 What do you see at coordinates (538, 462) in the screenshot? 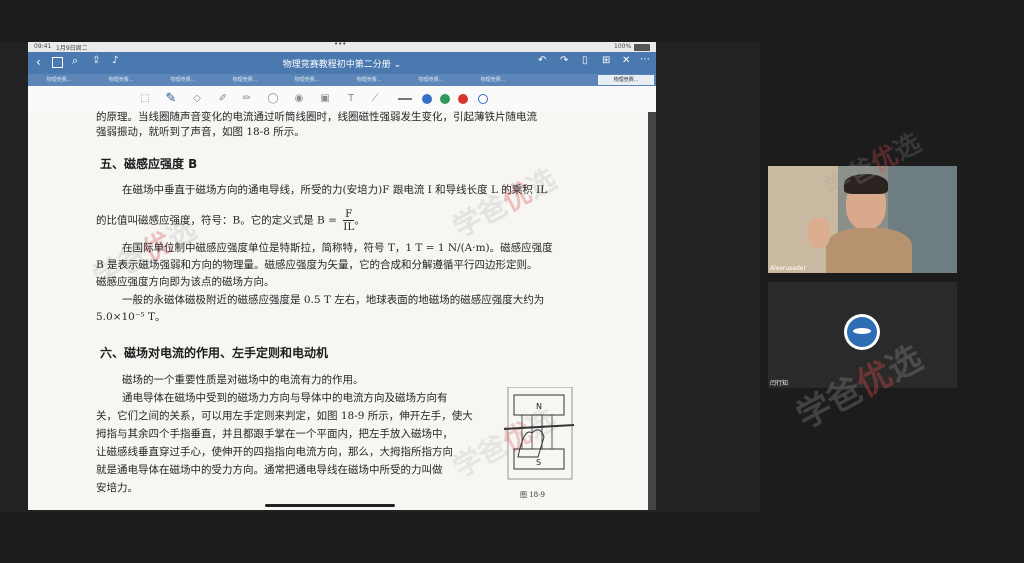
I see `figure-s-label: S` at bounding box center [538, 462].